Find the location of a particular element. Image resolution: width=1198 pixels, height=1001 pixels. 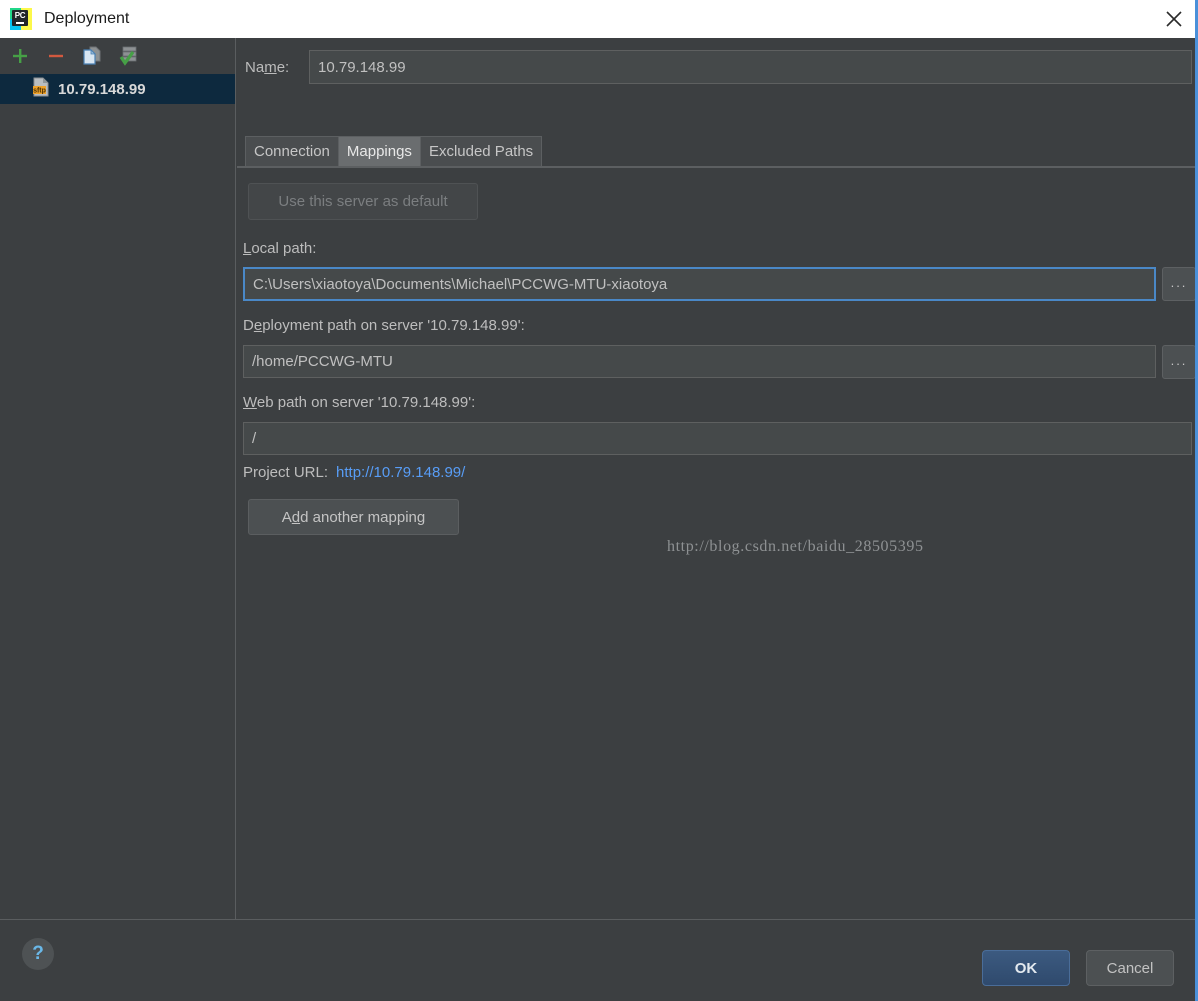

sidebar-item-server: sftp 10.79.148.99 is located at coordinates (117, 89).